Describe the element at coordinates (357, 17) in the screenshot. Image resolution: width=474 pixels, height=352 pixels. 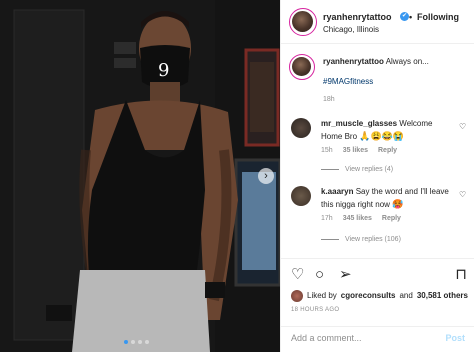
I see `author-username: ryanhenrytattoo` at that location.